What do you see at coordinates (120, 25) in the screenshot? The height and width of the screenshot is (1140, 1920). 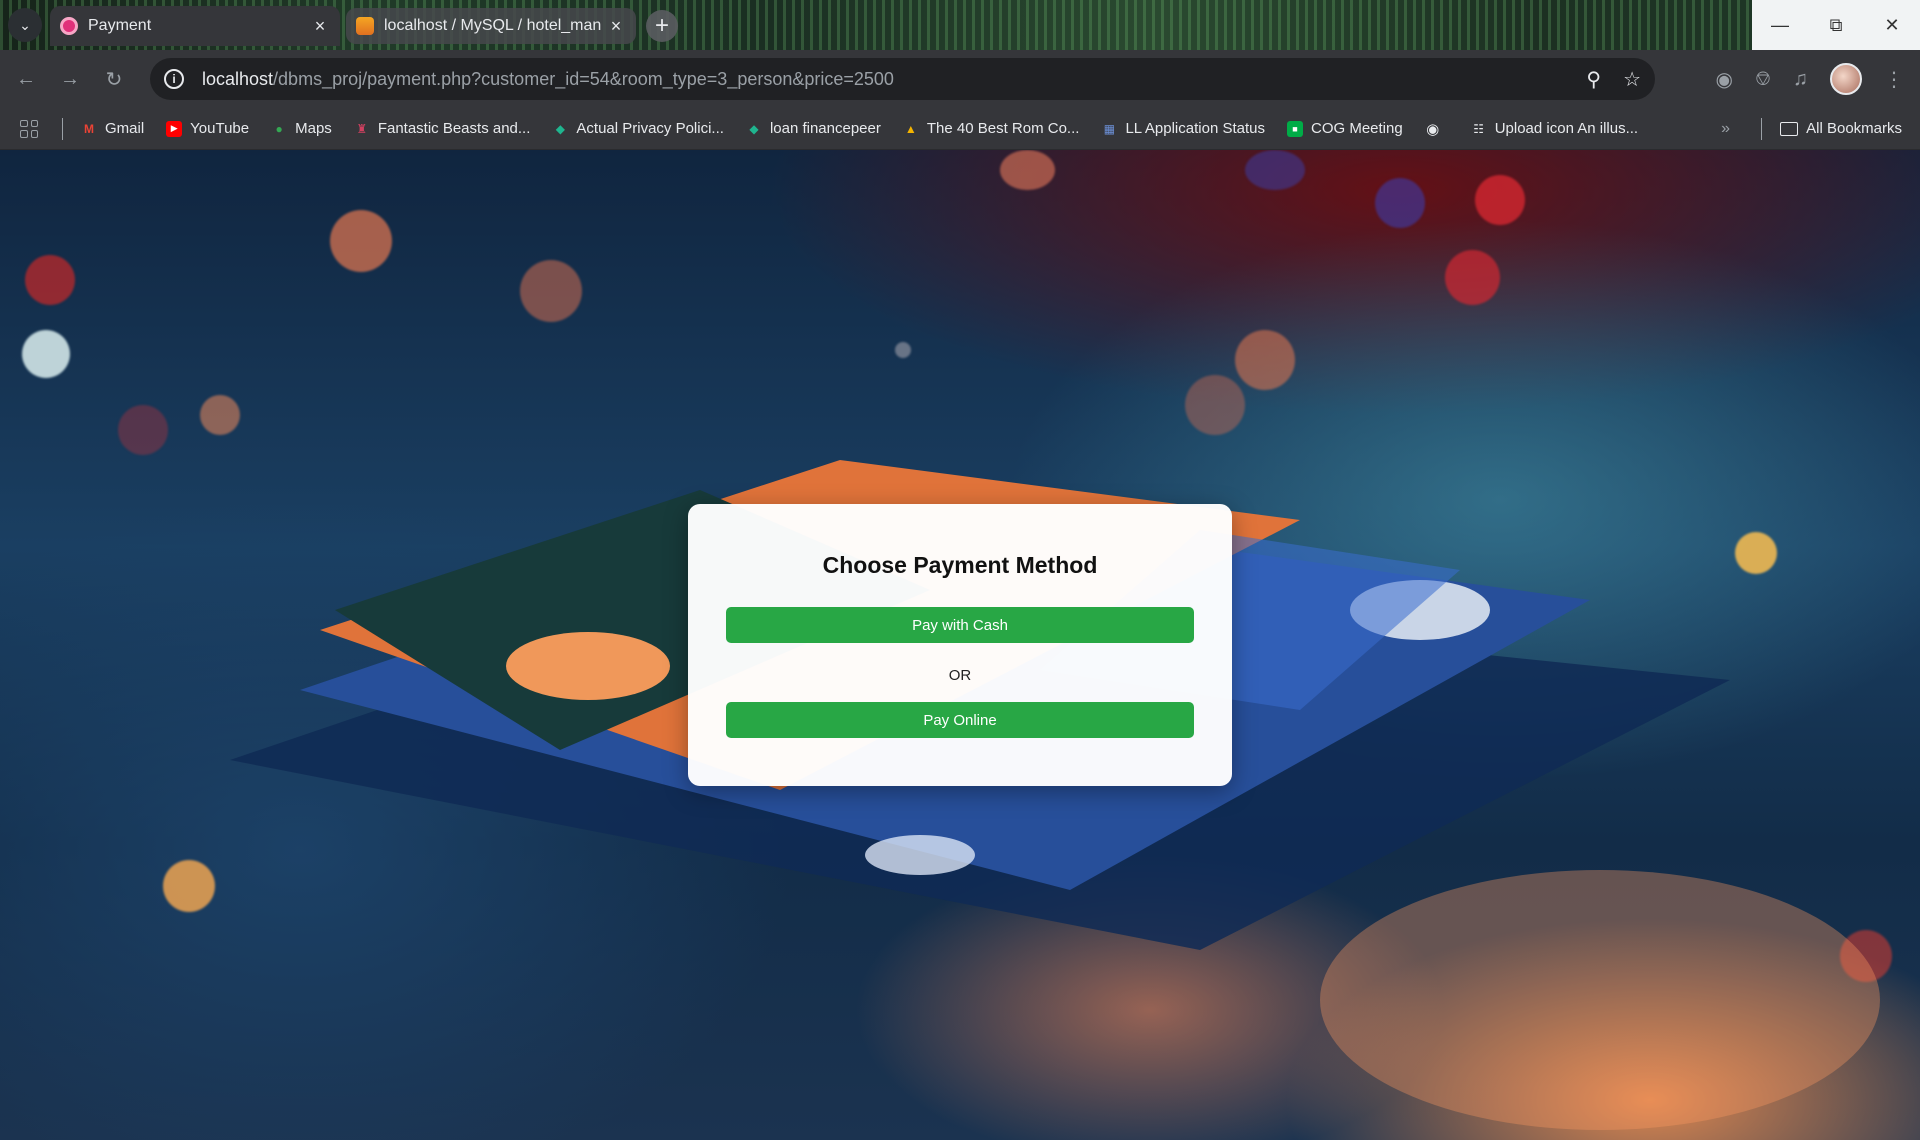 I see `tab-title: Payment` at bounding box center [120, 25].